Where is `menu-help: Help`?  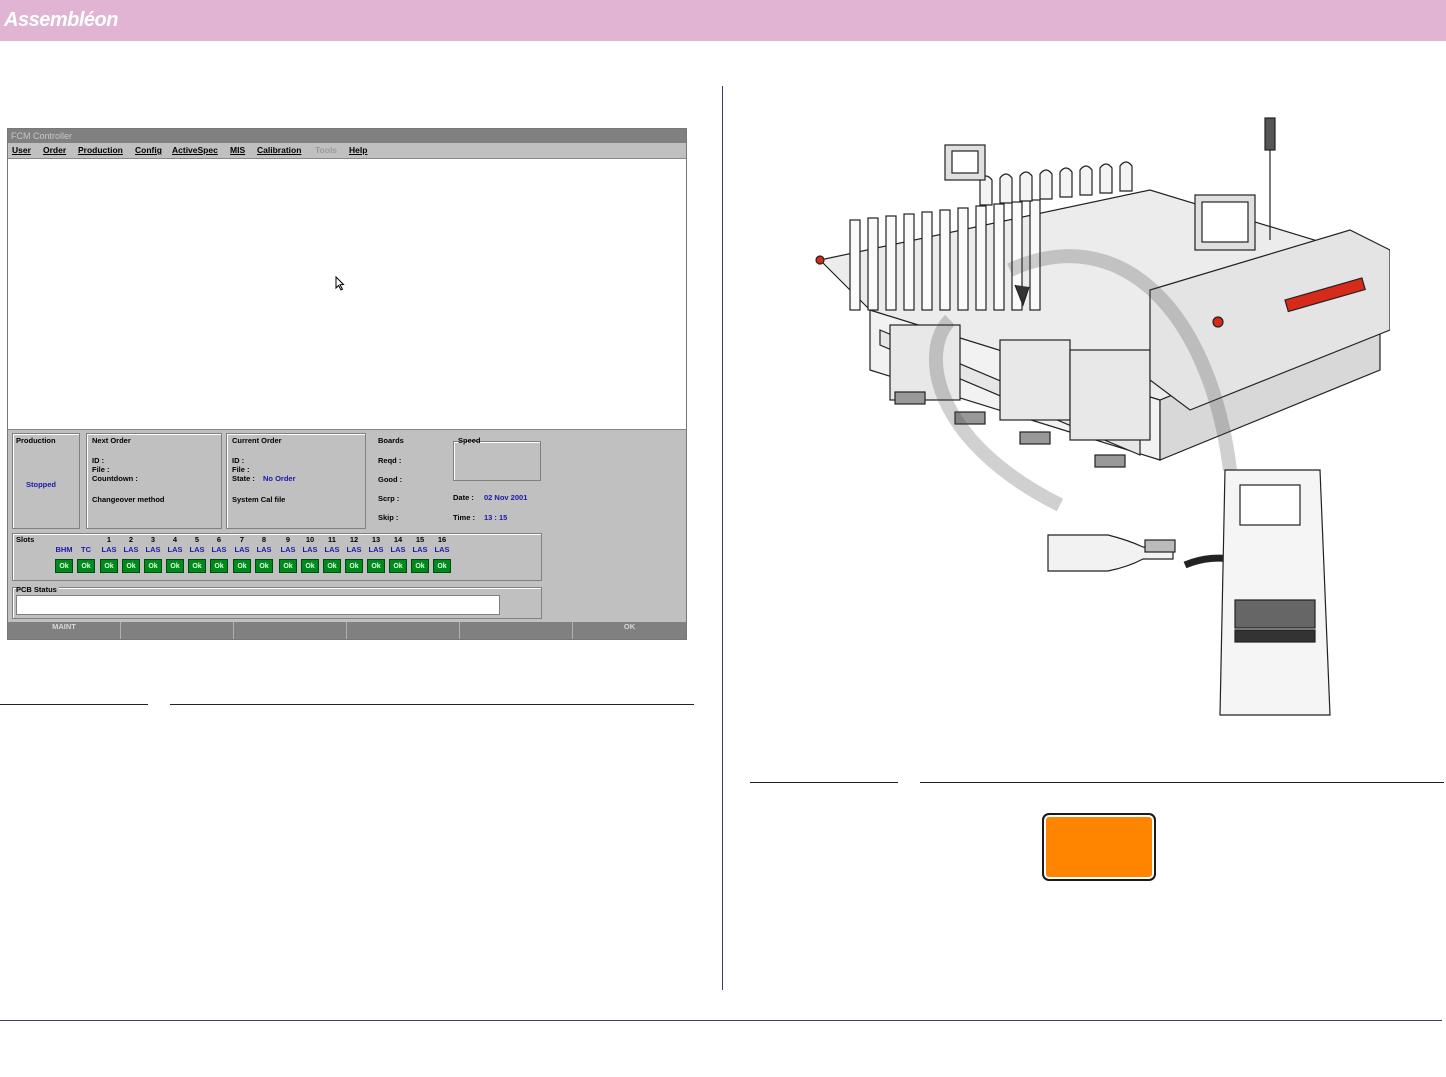 menu-help: Help is located at coordinates (358, 150).